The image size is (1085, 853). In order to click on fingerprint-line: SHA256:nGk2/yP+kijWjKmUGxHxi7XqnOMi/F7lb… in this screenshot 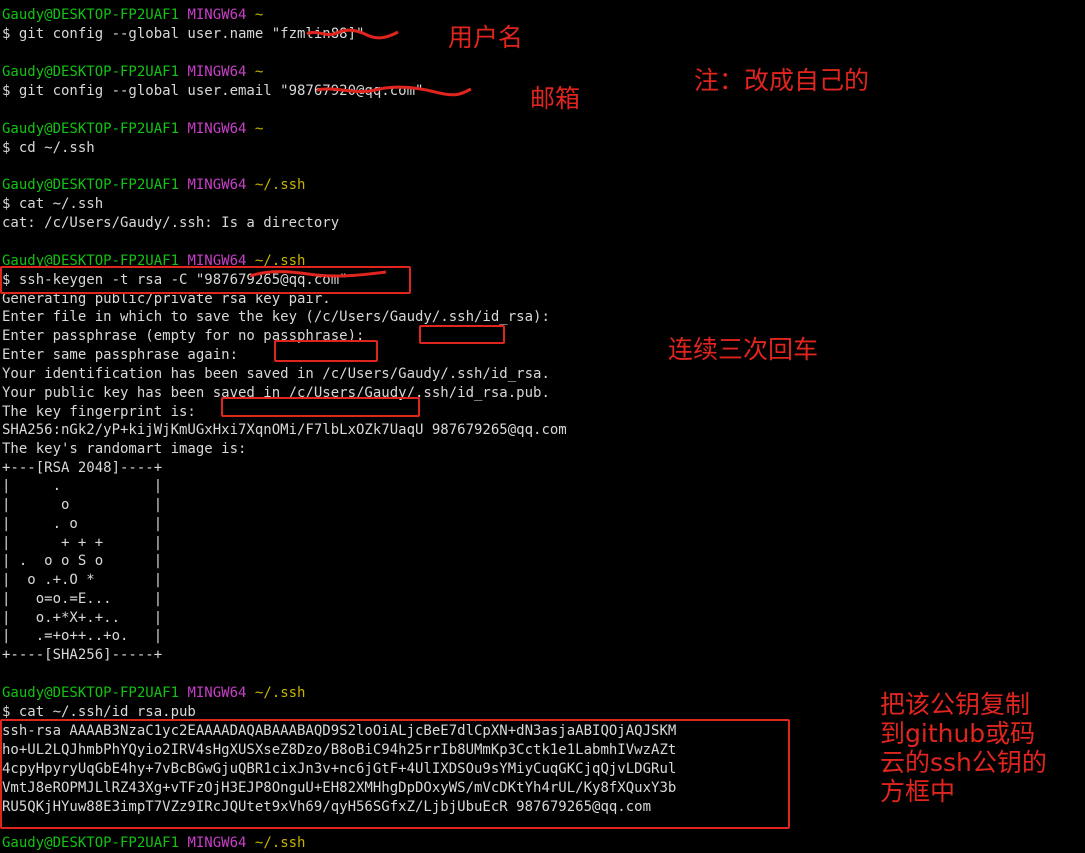, I will do `click(284, 430)`.